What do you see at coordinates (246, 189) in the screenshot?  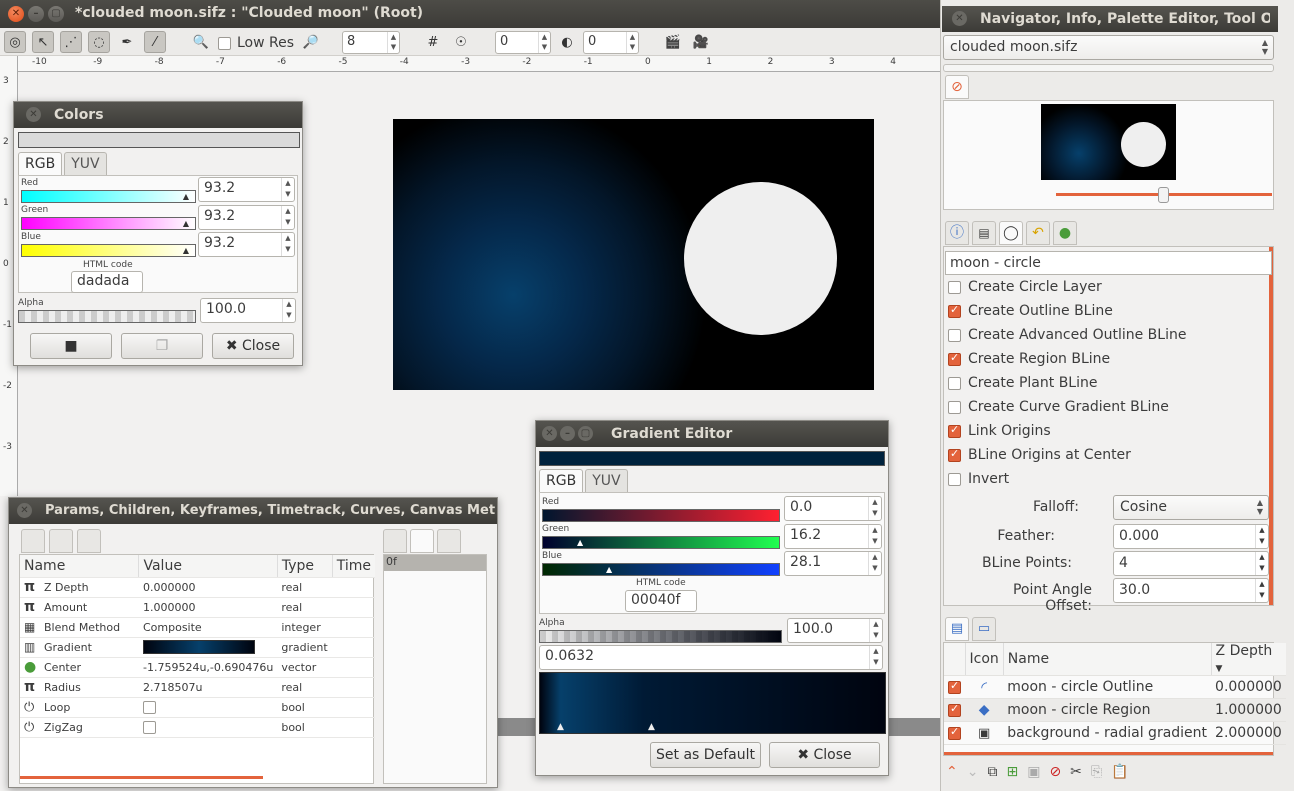 I see `red-input: 93.2 ▲ ▼` at bounding box center [246, 189].